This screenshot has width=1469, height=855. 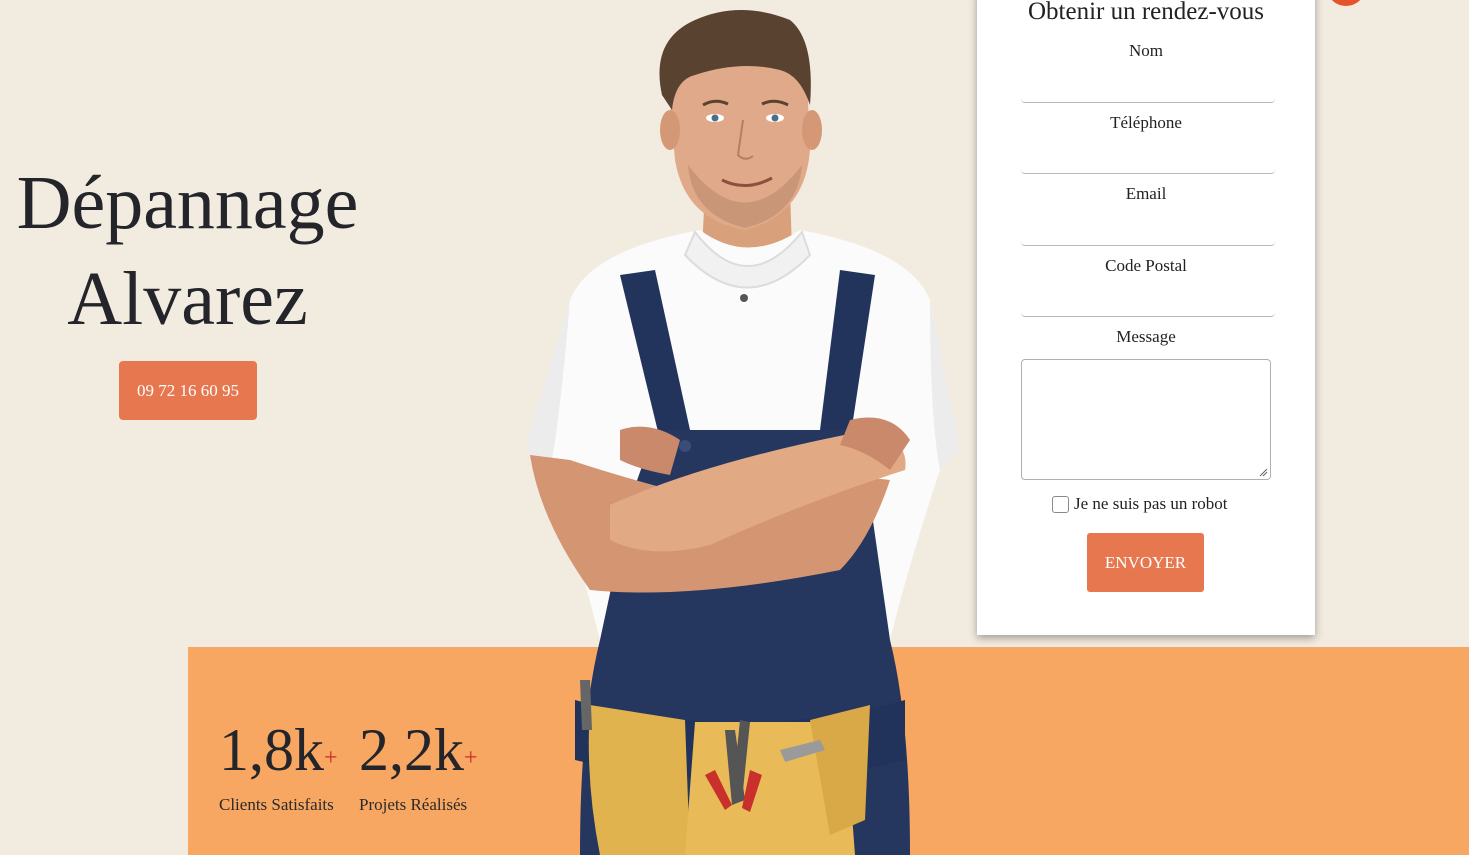 I want to click on email-input, so click(x=1148, y=229).